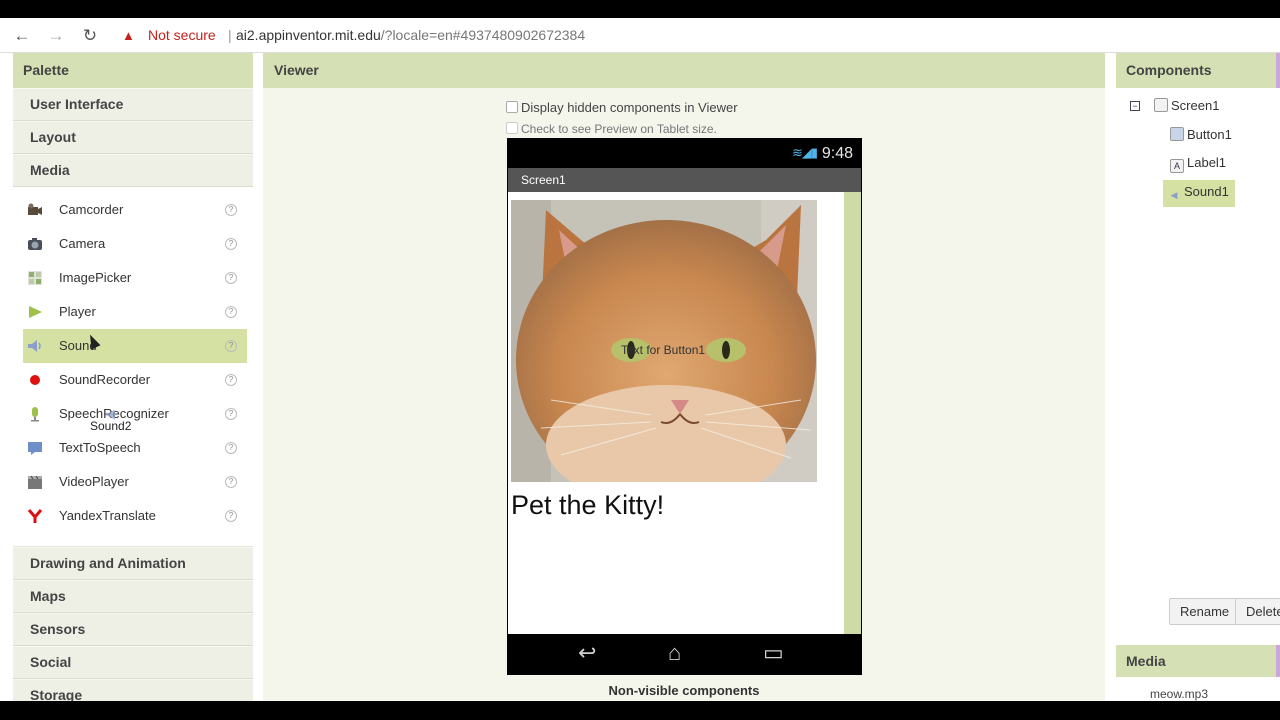 Image resolution: width=1280 pixels, height=720 pixels. What do you see at coordinates (34, 346) in the screenshot?
I see `sound-icon` at bounding box center [34, 346].